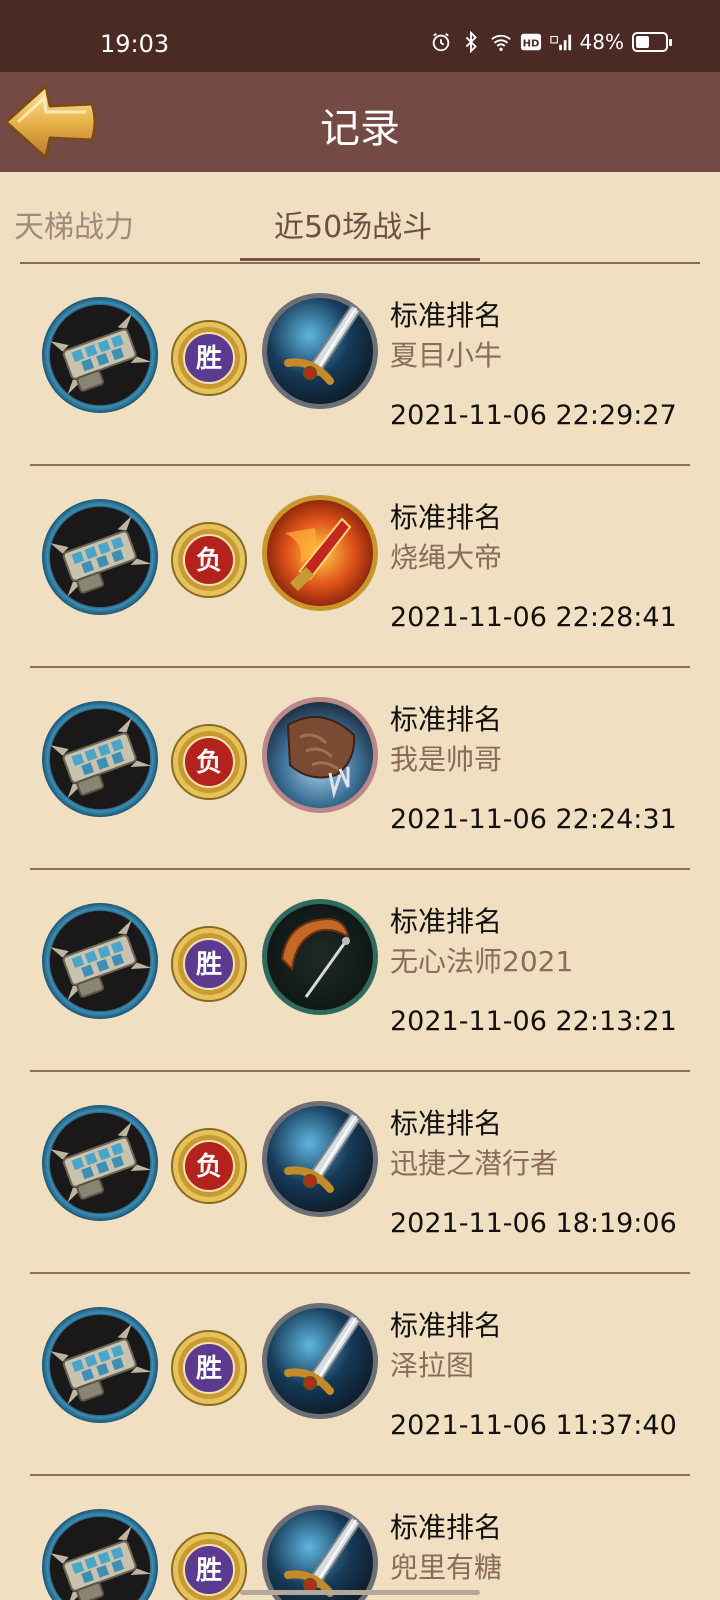  I want to click on match-time: 2021-11-06 22:24:31, so click(533, 819).